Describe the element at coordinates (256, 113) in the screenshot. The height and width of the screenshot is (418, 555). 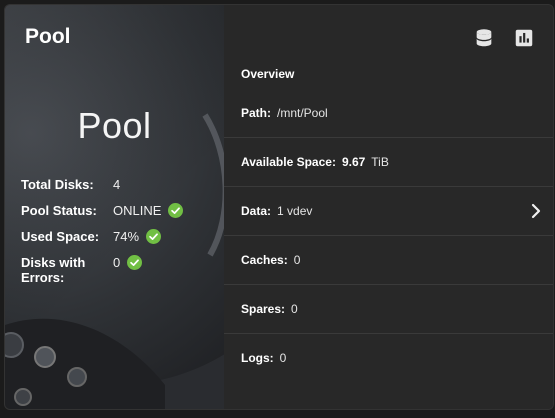
I see `path-label: Path:` at that location.